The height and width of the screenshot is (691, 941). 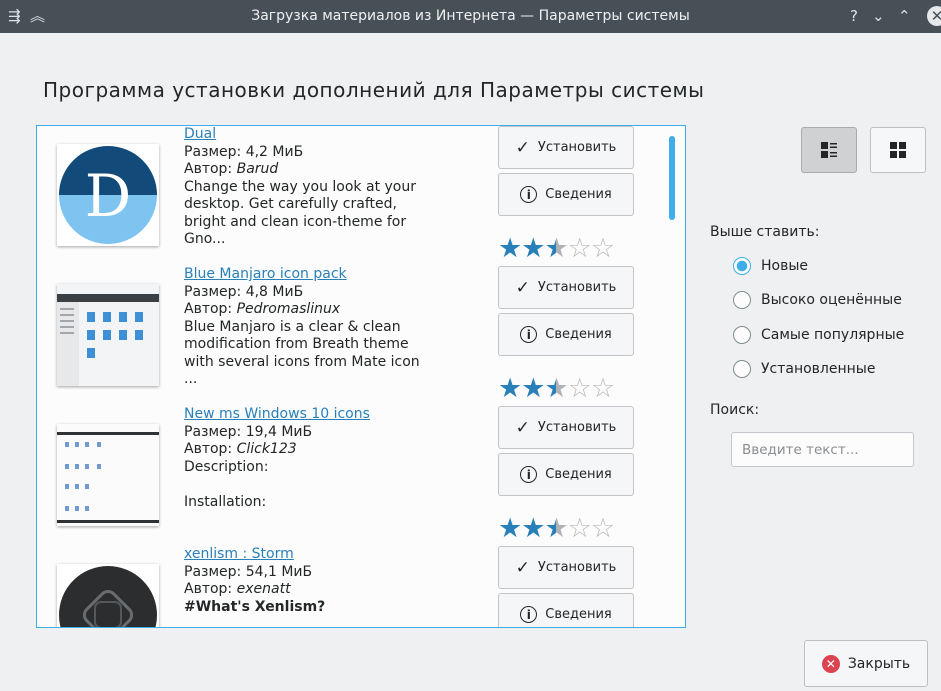 What do you see at coordinates (262, 309) in the screenshot?
I see `item-author: Автор: Pedromaslinux` at bounding box center [262, 309].